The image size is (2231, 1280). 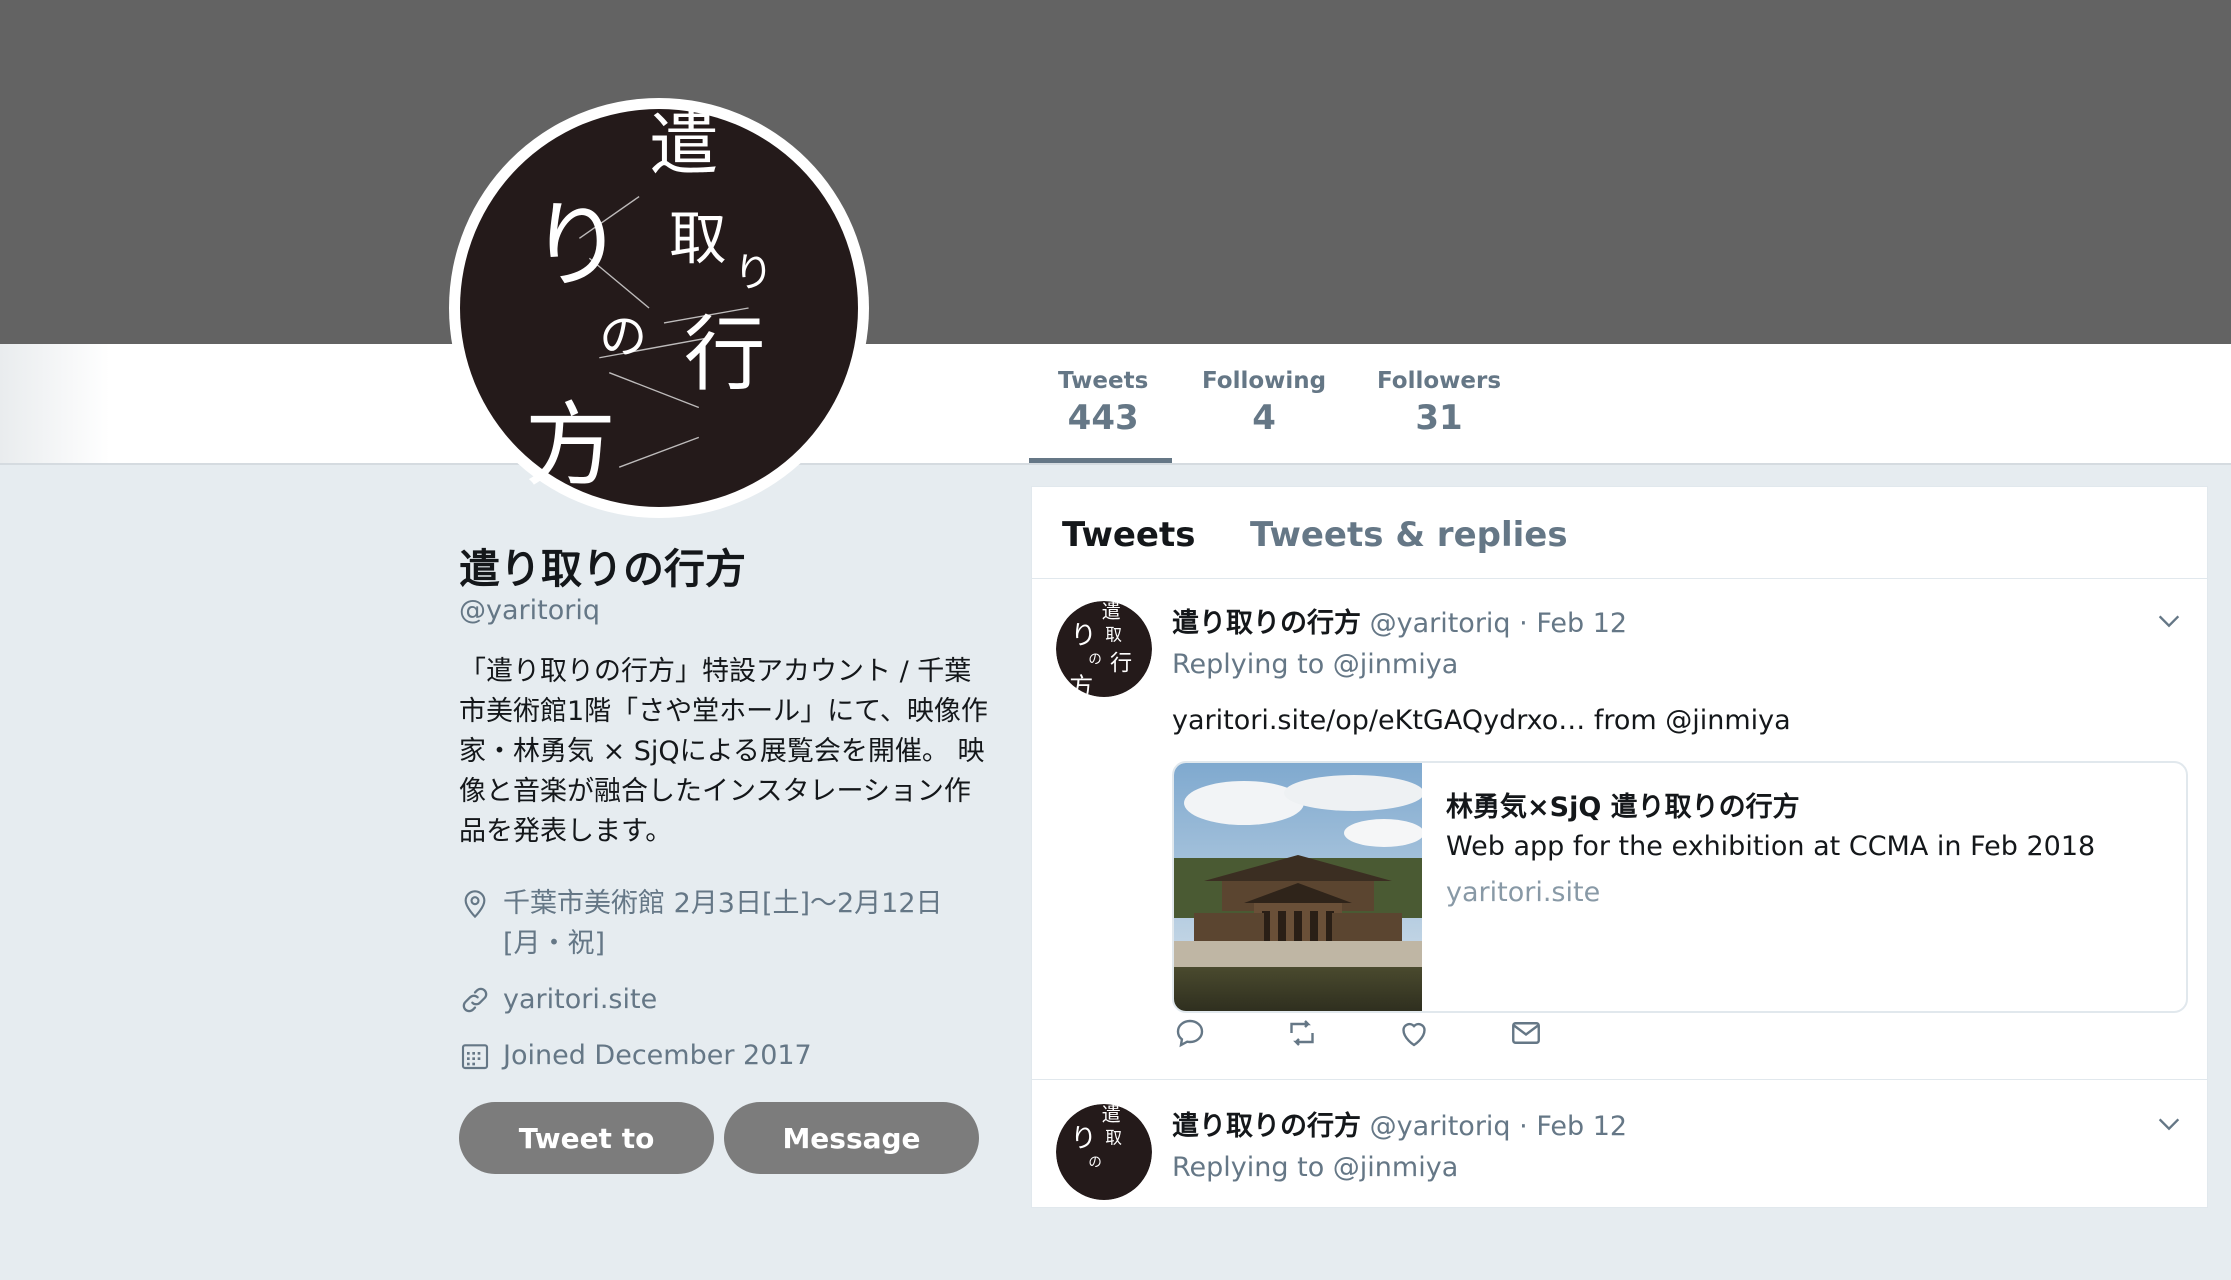 I want to click on profile-nav: Tweets 443 Following 4 Followers 31, so click(x=1115, y=404).